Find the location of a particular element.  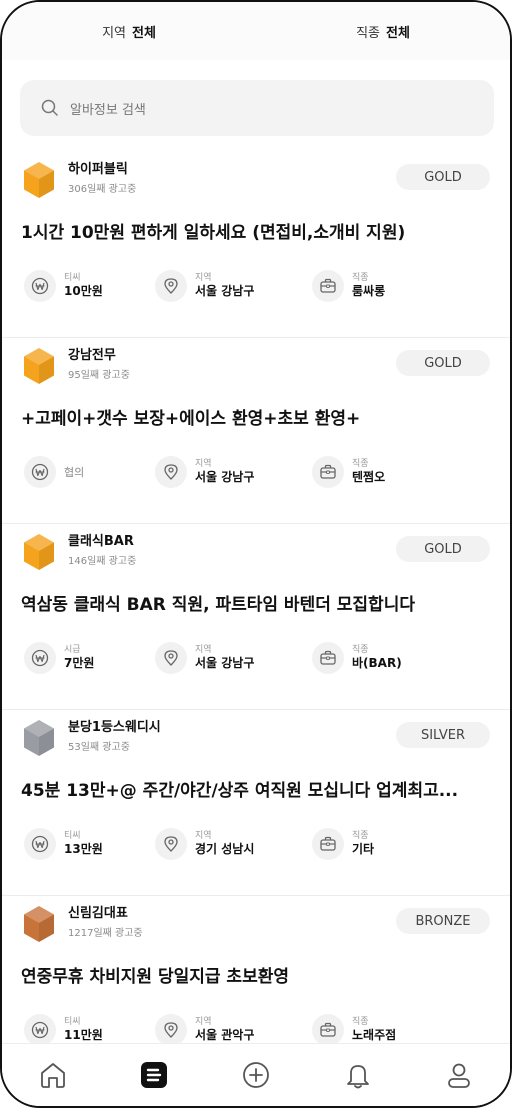

job-title: 역삼동 클래식 BAR 직원, 파트타임 바텐더 모집합니다 is located at coordinates (256, 602).